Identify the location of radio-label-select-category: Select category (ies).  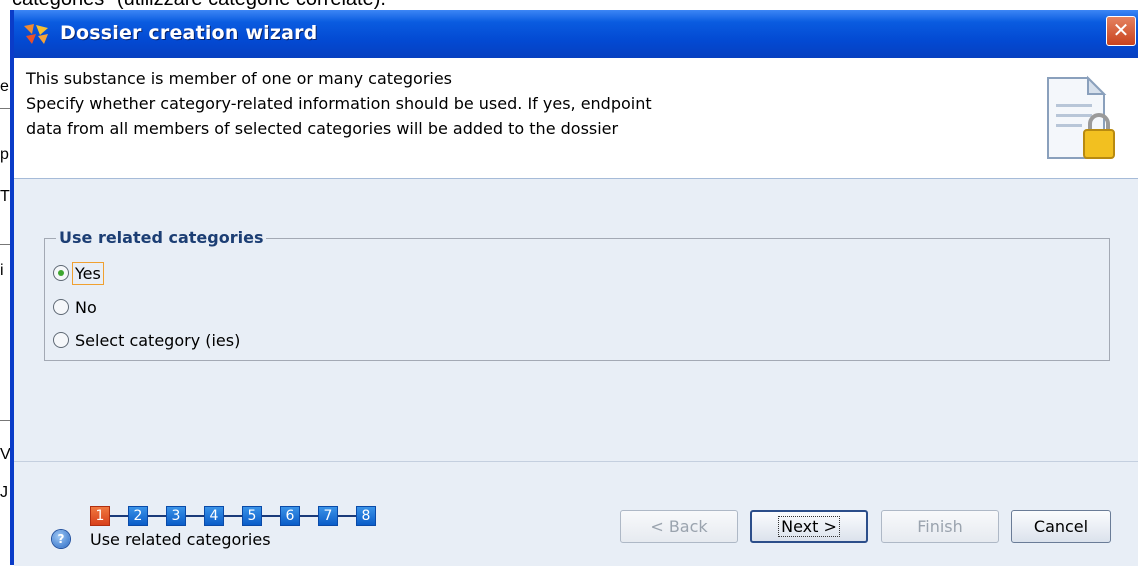
(157, 340).